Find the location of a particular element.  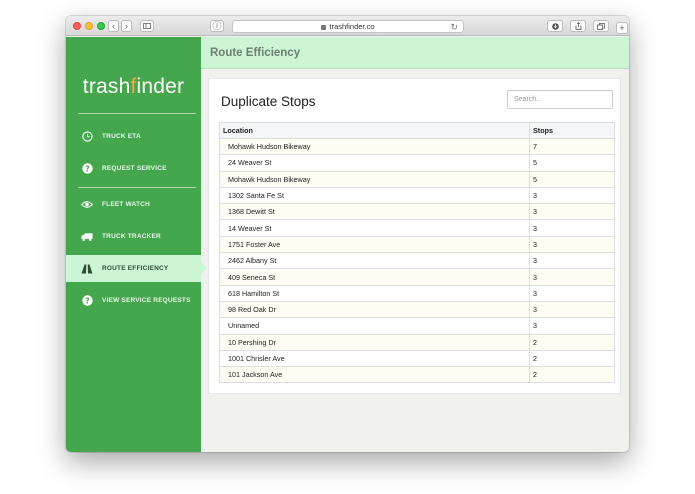

table-row: 1368 Dewitt St 3 is located at coordinates (417, 212).